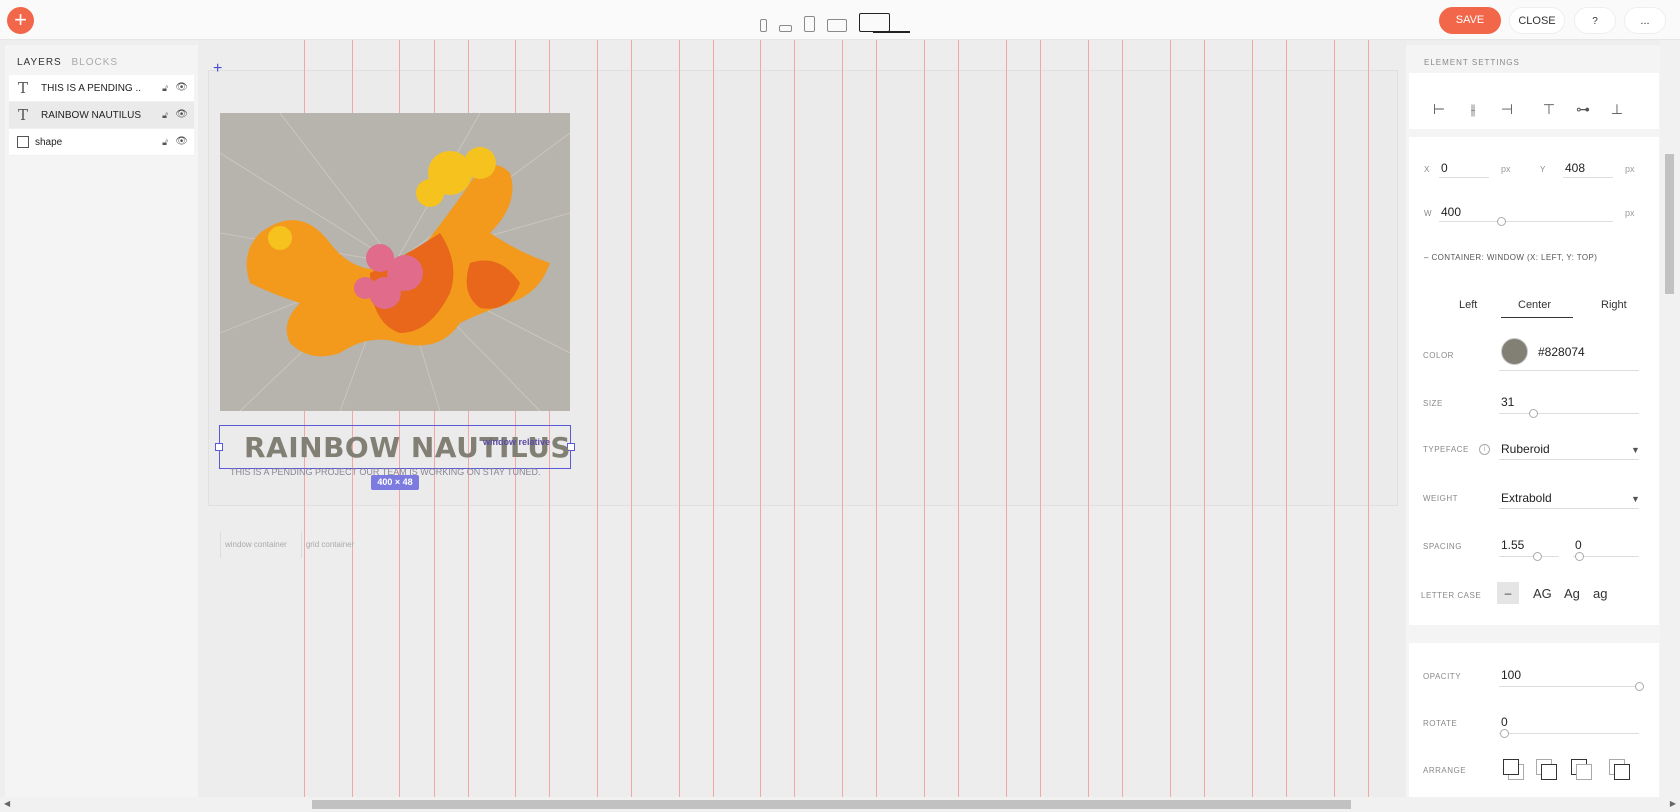 Image resolution: width=1680 pixels, height=812 pixels. I want to click on active-align-underline, so click(1537, 317).